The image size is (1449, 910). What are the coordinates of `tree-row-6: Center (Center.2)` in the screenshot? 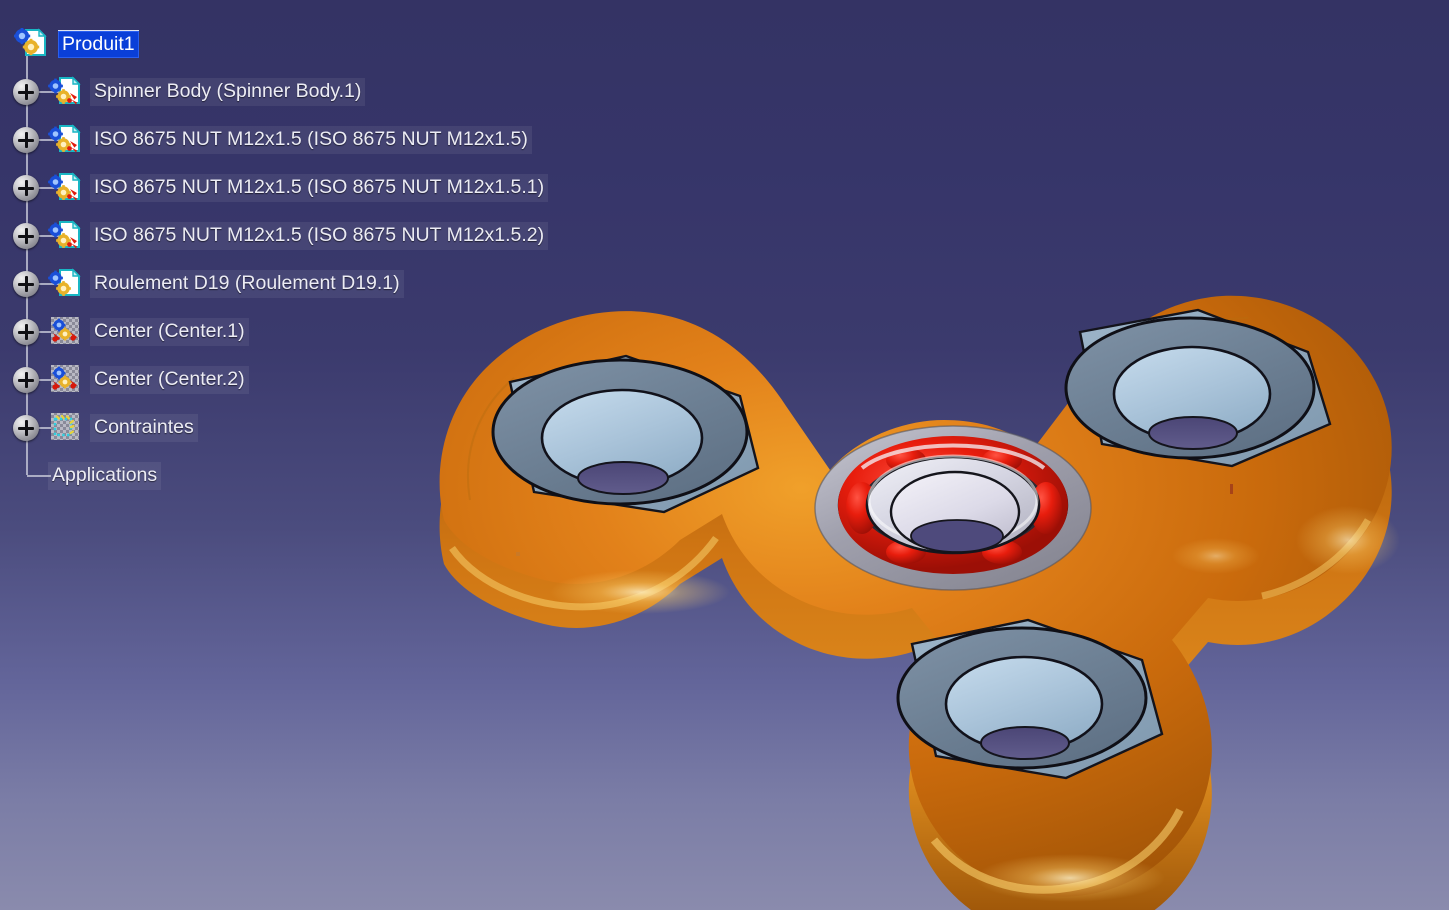 It's located at (124, 380).